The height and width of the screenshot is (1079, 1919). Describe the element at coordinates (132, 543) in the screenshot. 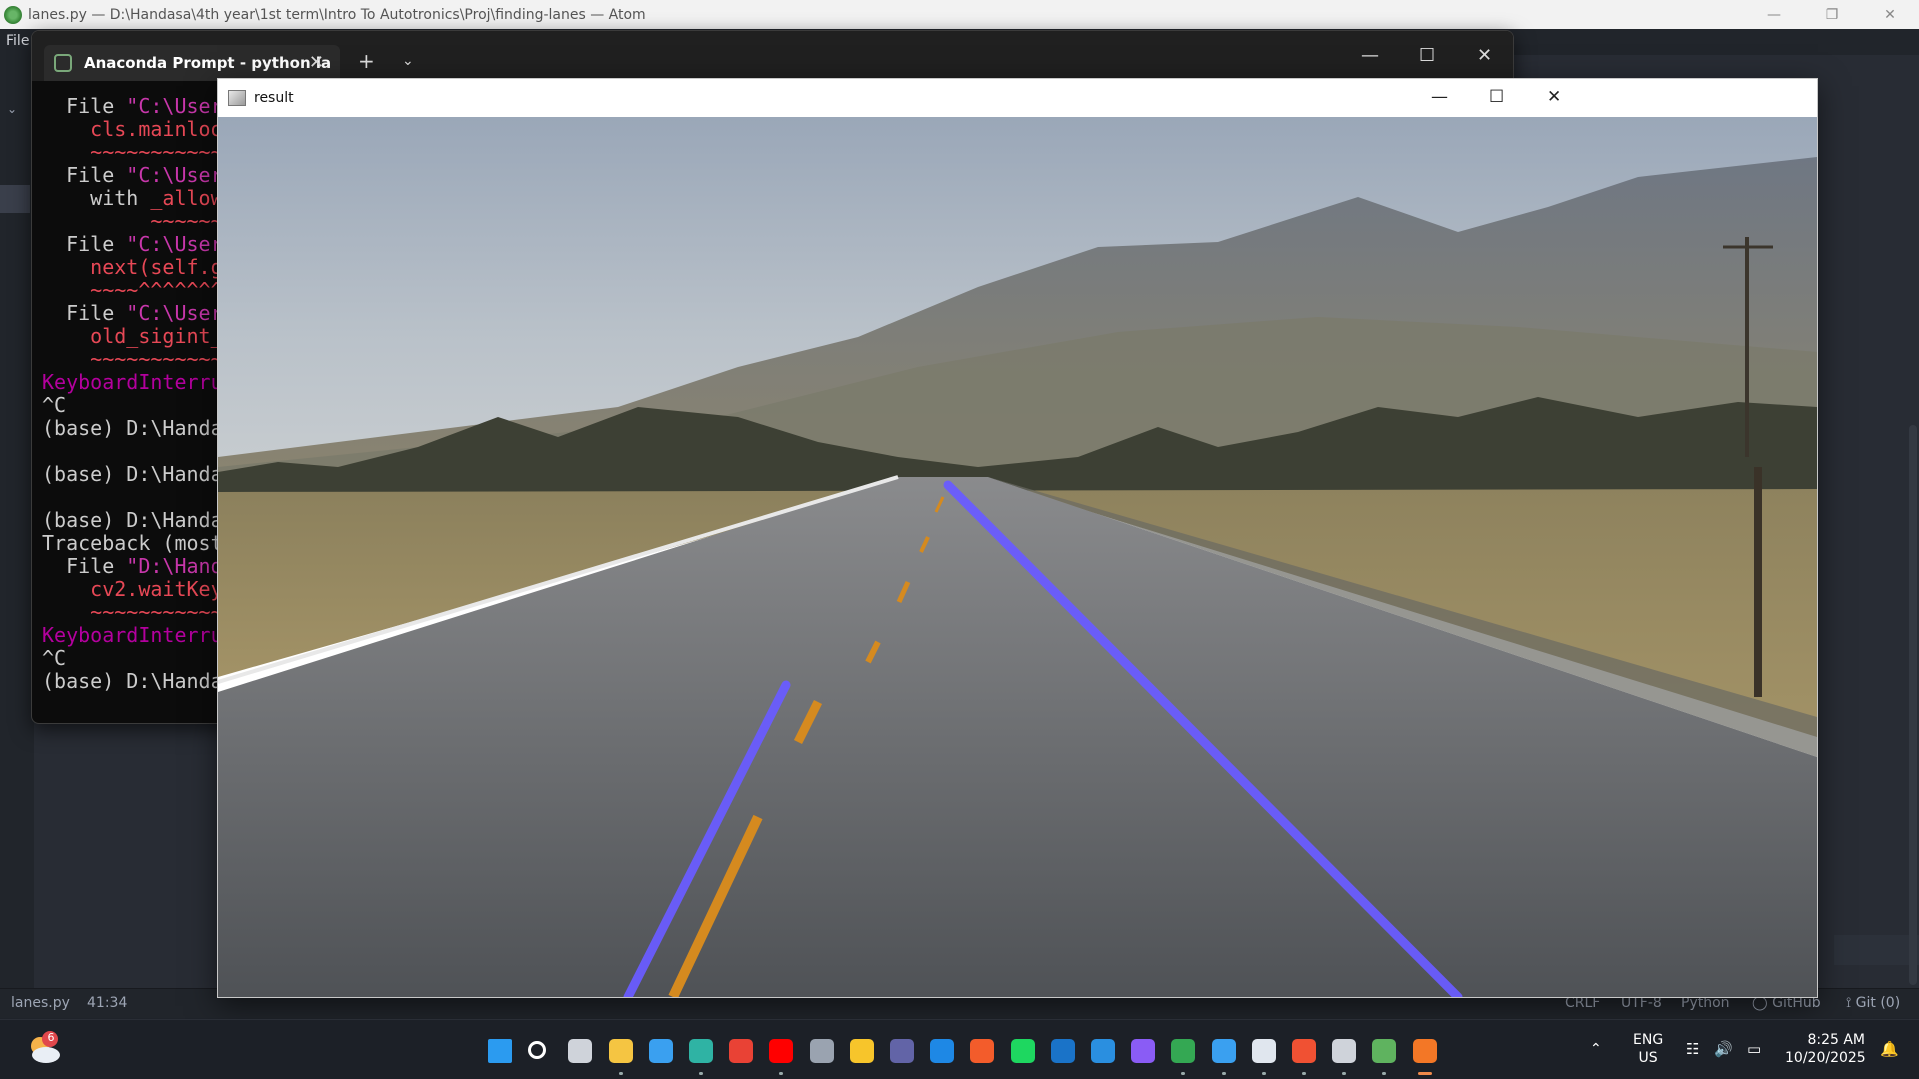

I see `terminal-line-text: Traceback (most` at that location.